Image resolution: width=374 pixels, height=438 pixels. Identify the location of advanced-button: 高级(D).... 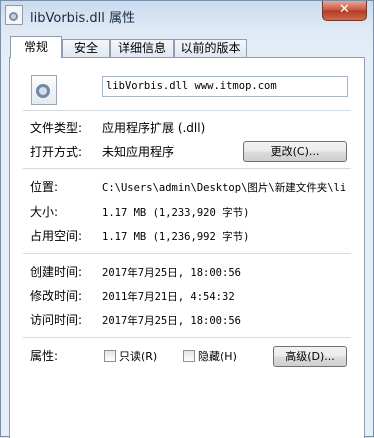
(310, 356).